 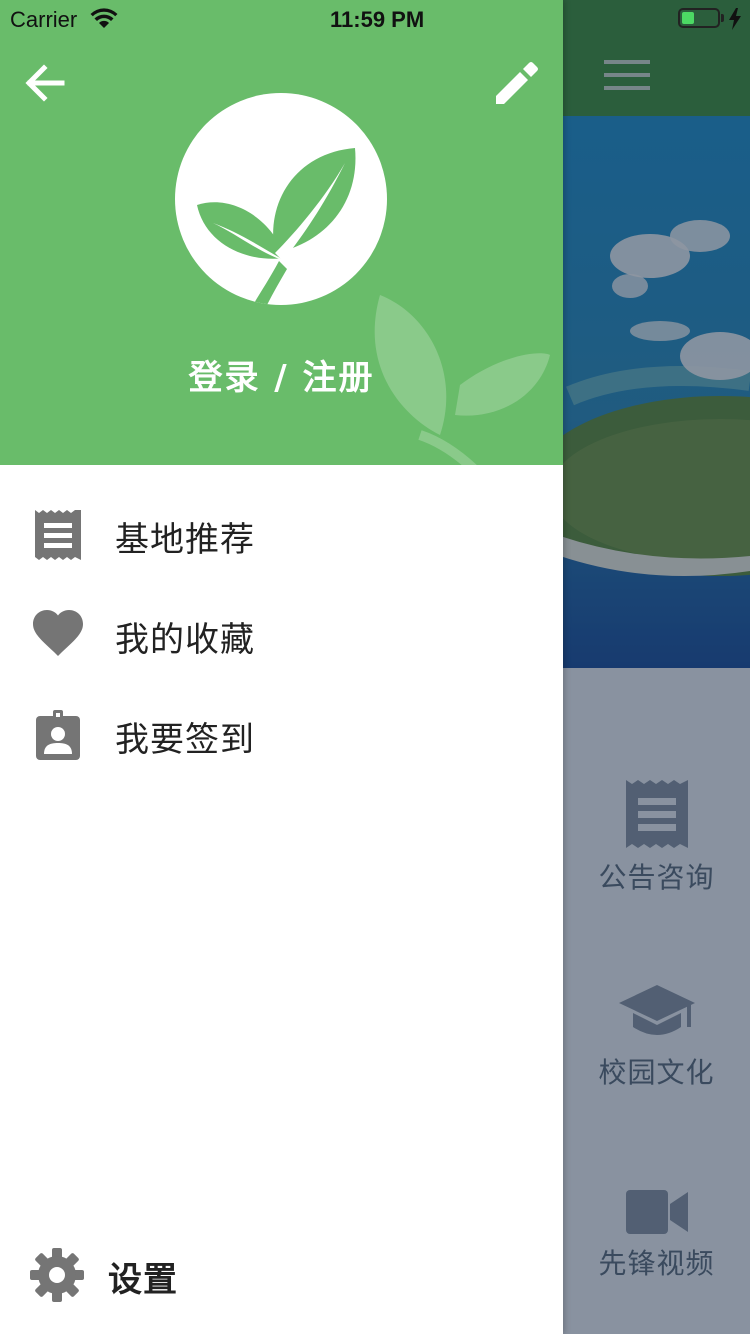 I want to click on battery-icon, so click(x=699, y=18).